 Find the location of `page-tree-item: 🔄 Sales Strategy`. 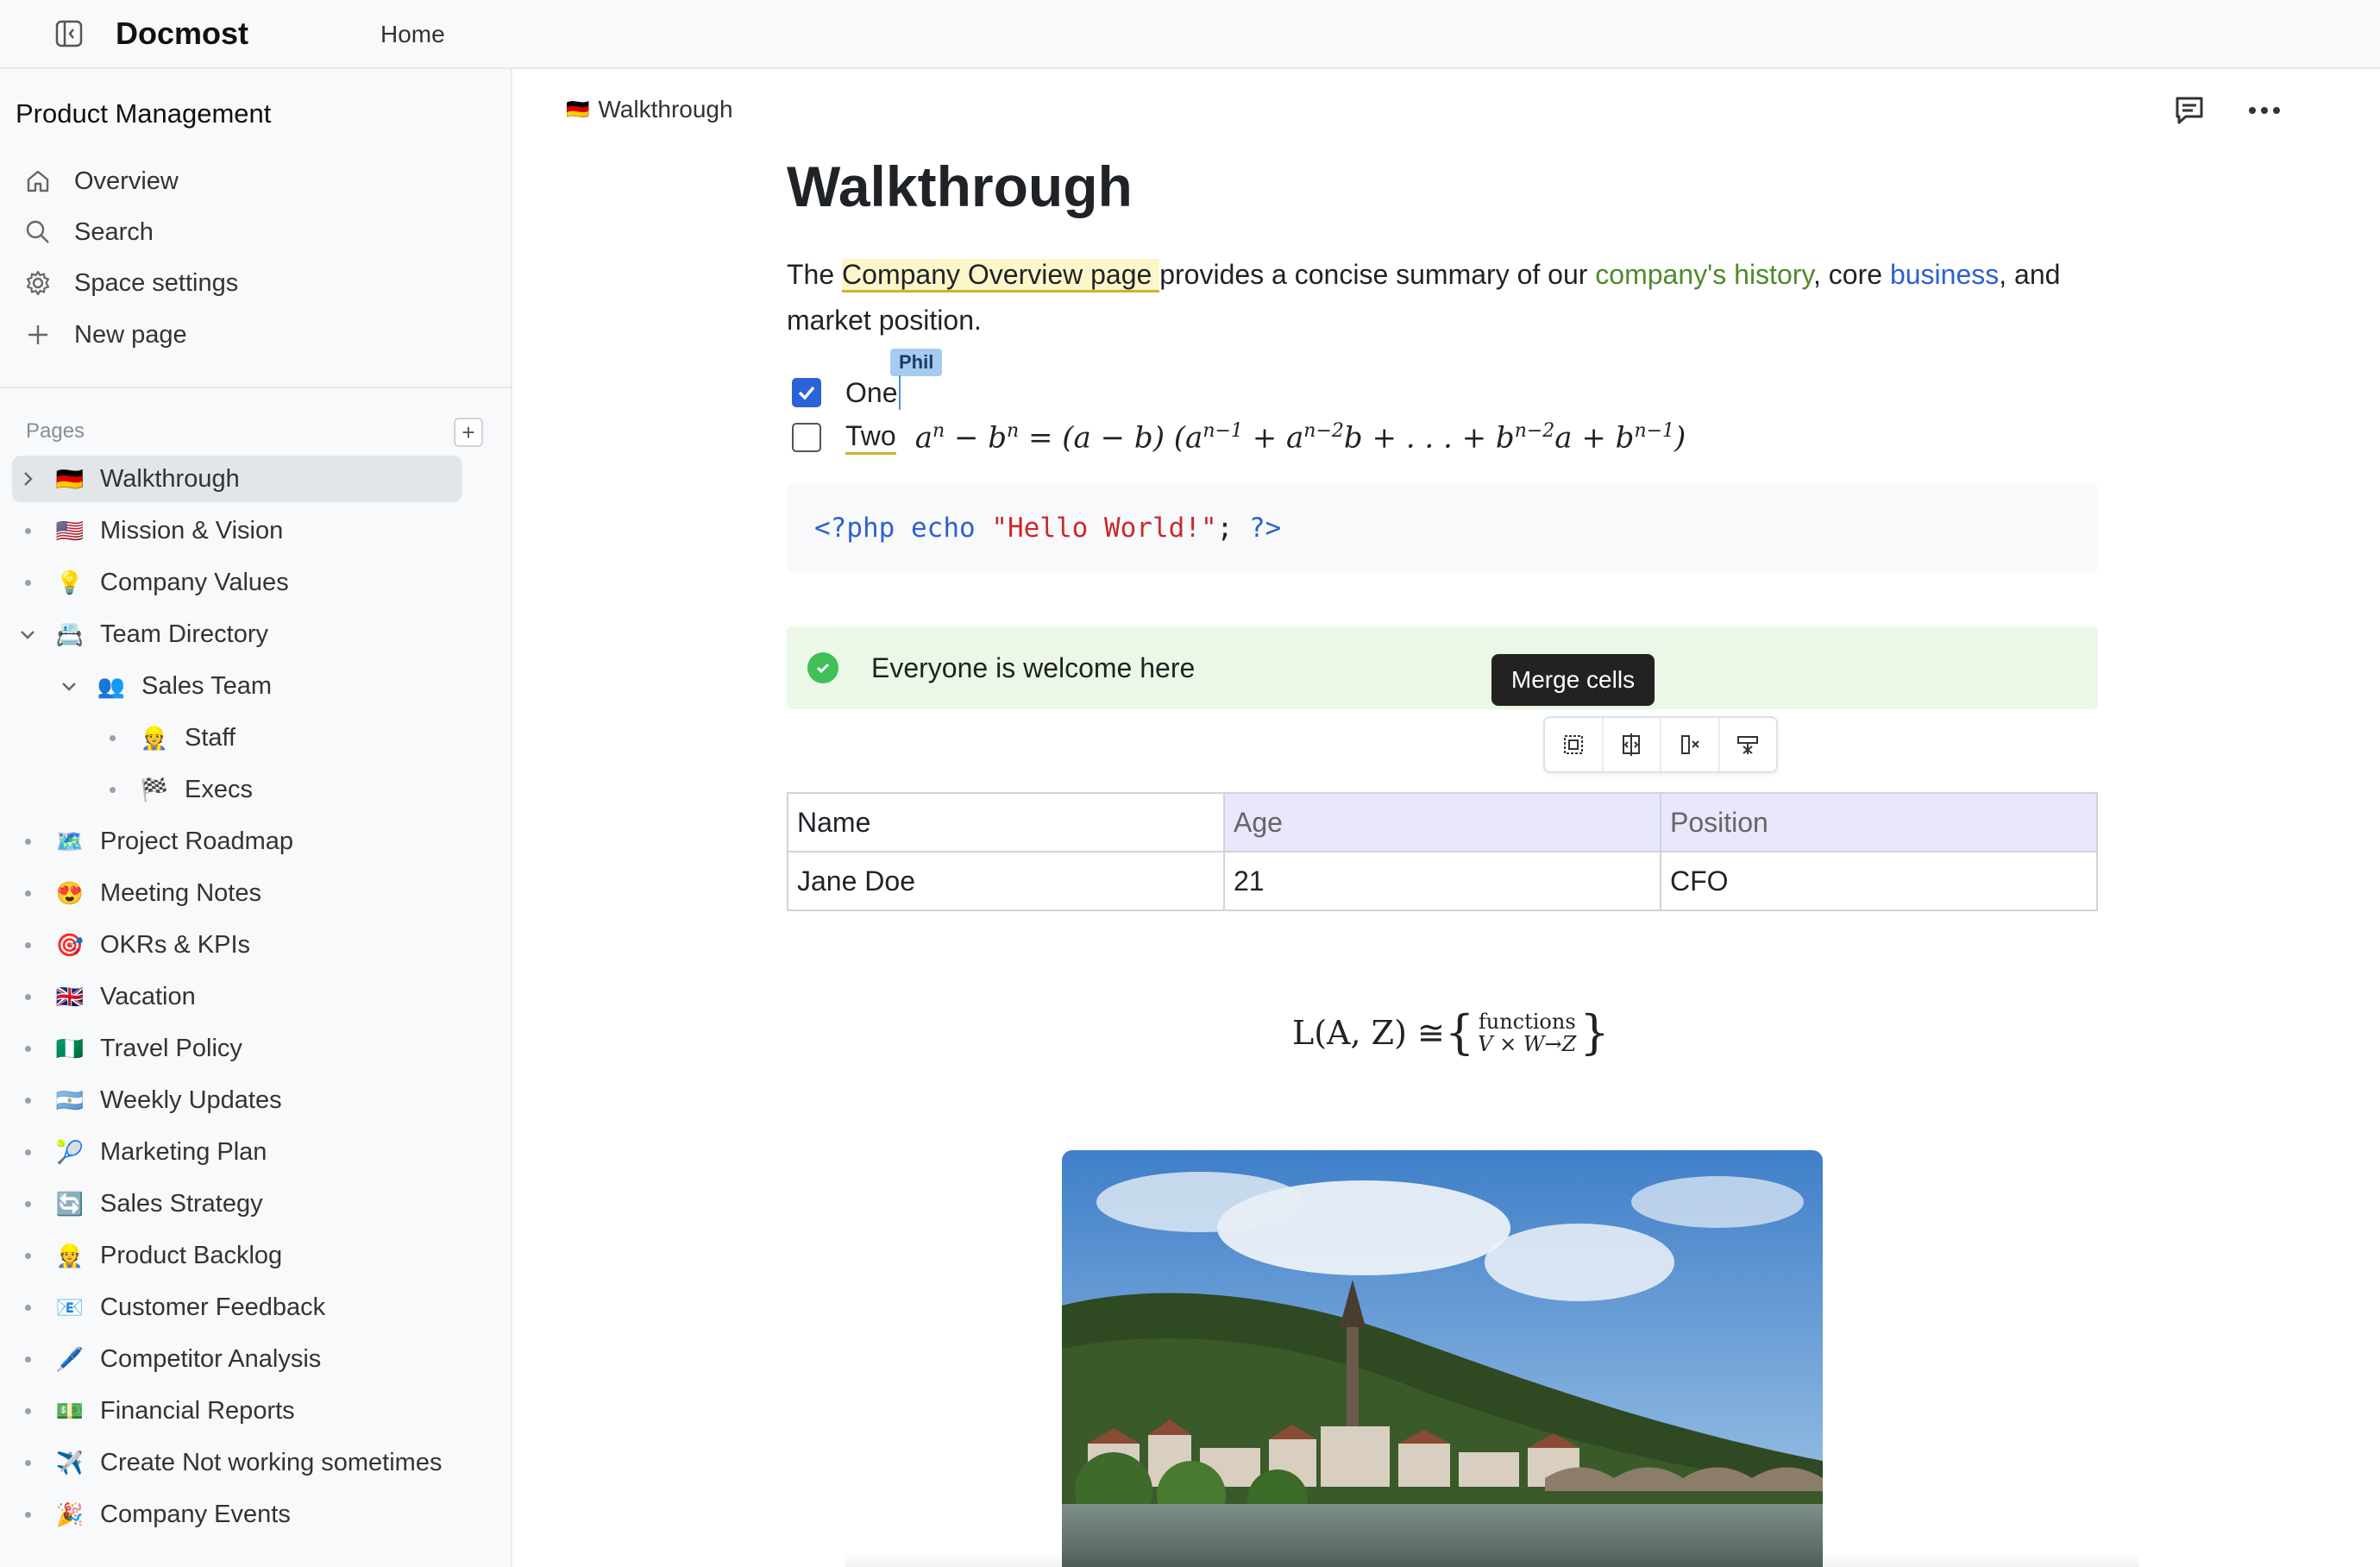

page-tree-item: 🔄 Sales Strategy is located at coordinates (137, 1203).